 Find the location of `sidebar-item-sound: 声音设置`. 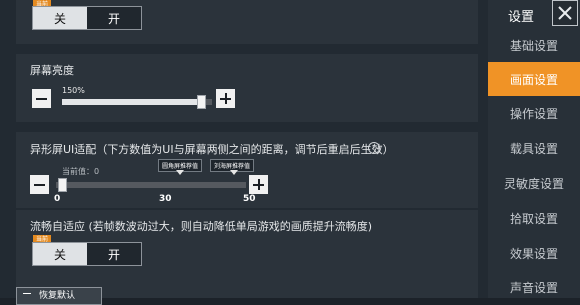

sidebar-item-sound: 声音设置 is located at coordinates (534, 287).